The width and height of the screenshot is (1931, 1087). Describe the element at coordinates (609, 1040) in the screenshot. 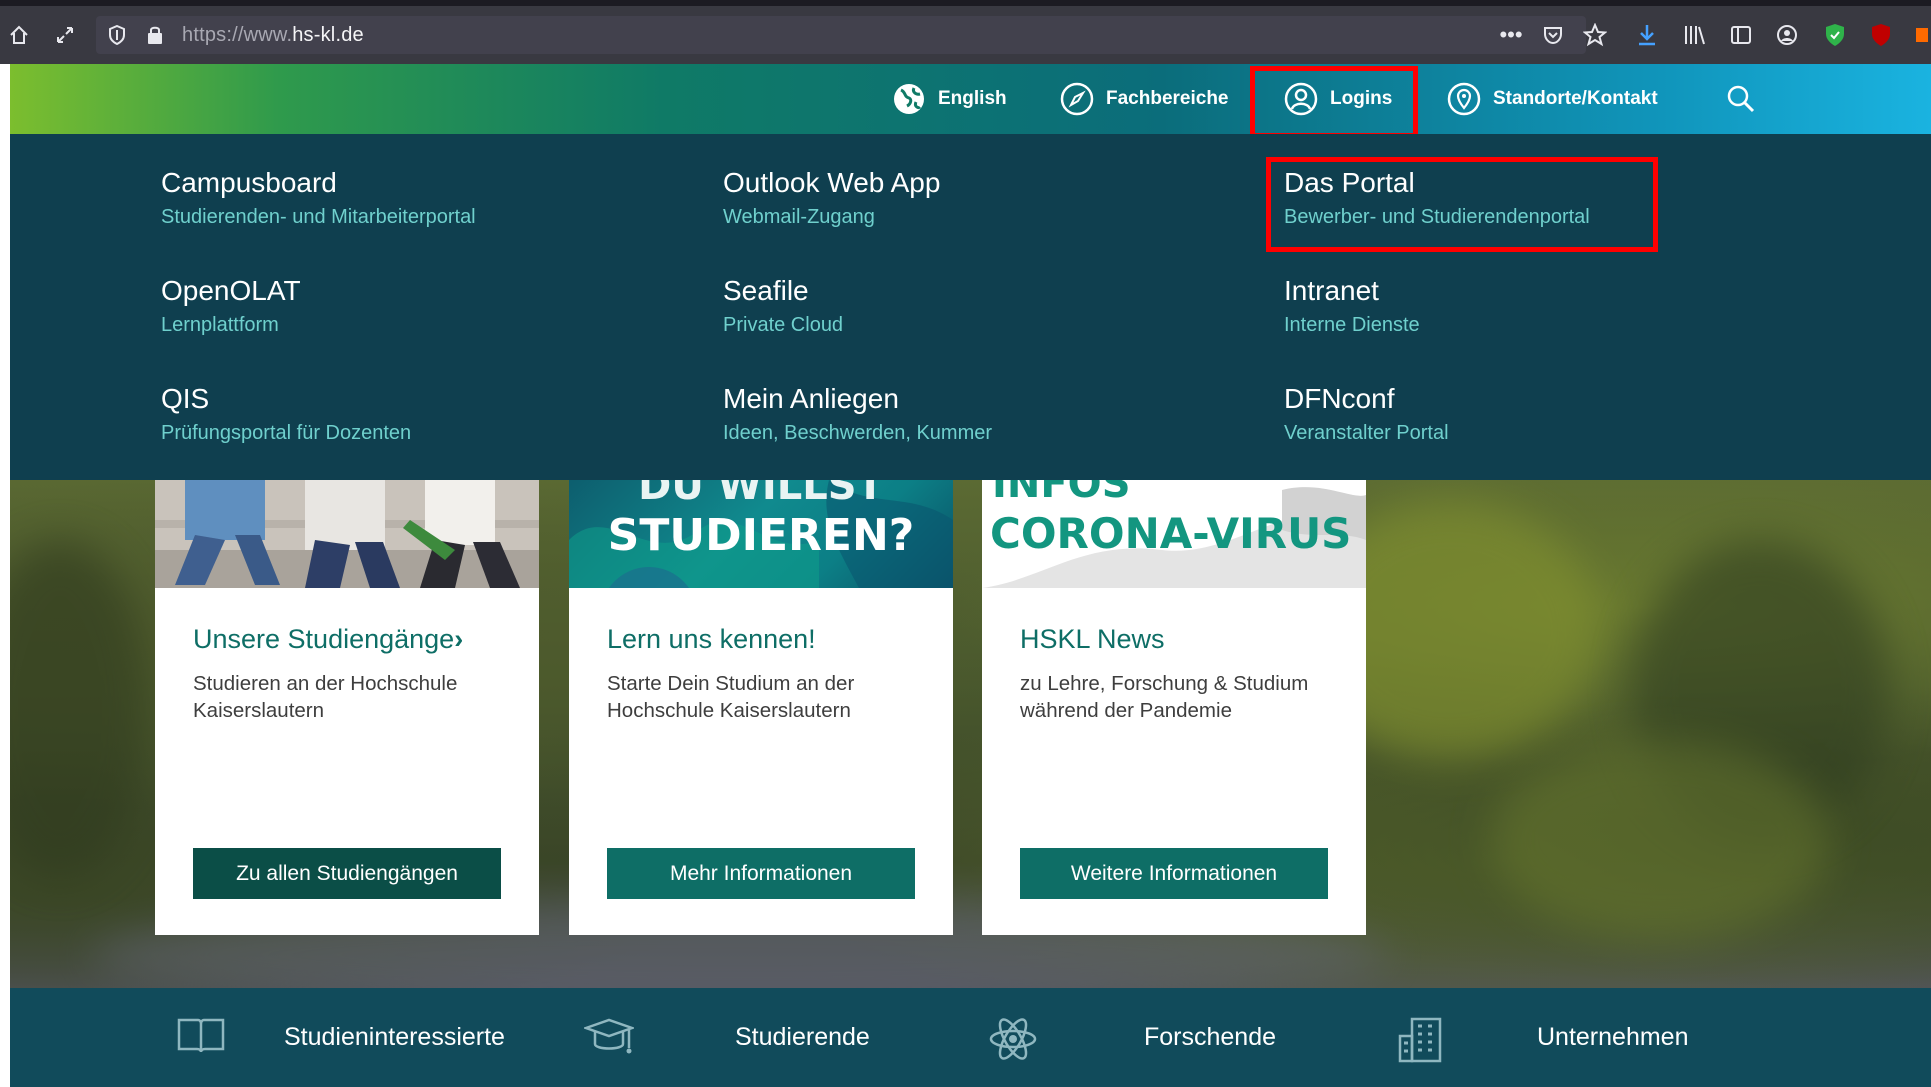

I see `graduation-cap-icon` at that location.